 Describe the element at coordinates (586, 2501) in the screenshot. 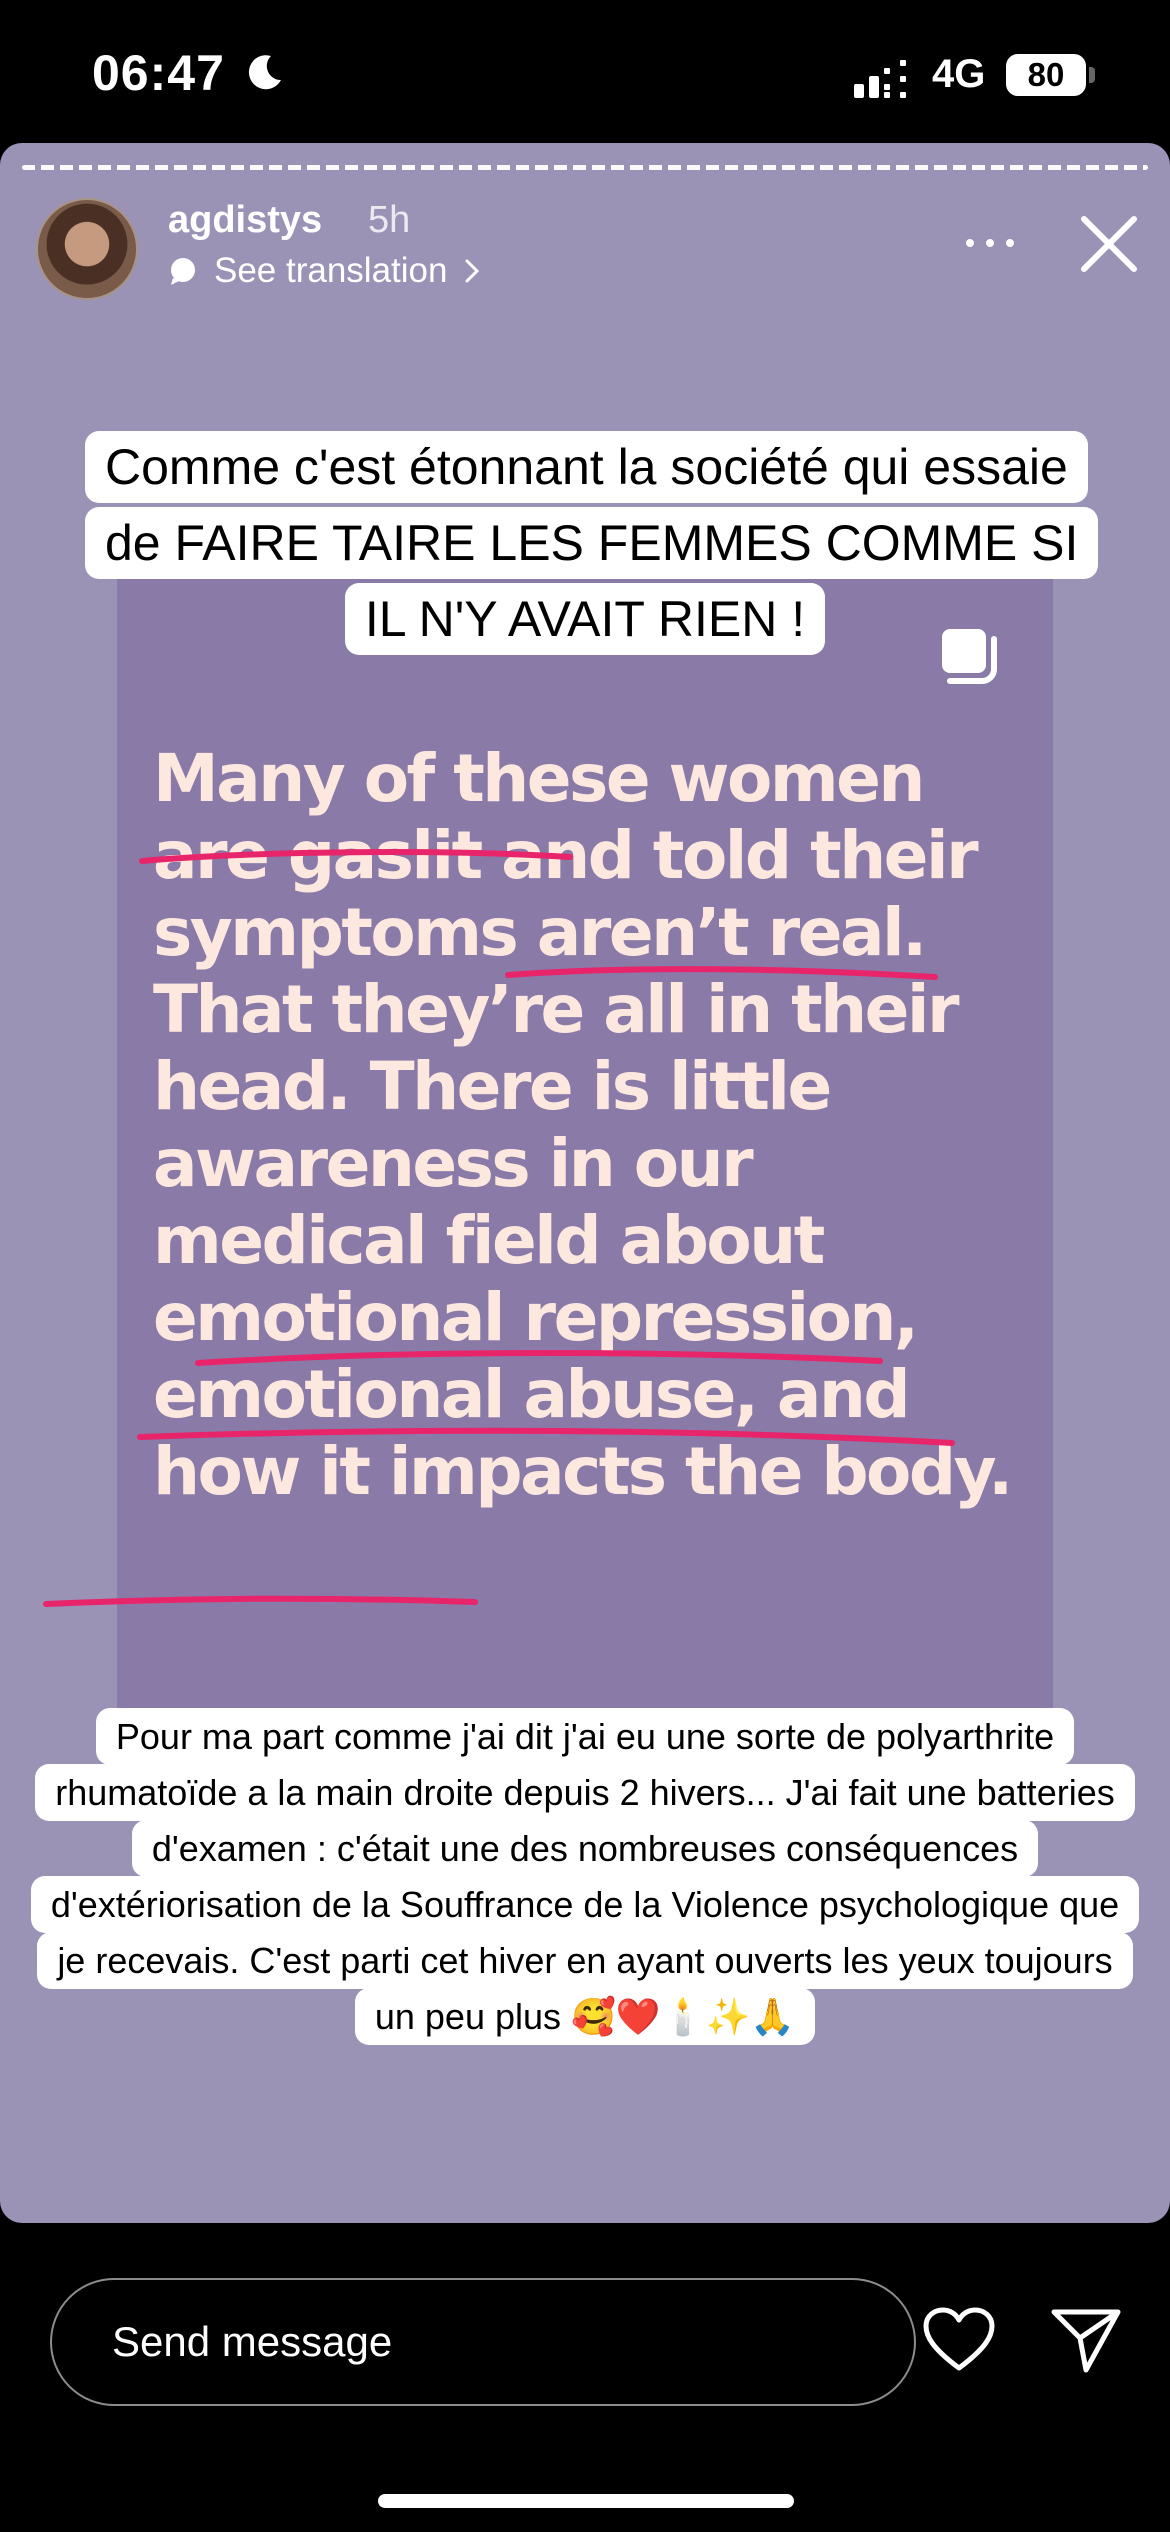

I see `home-indicator` at that location.